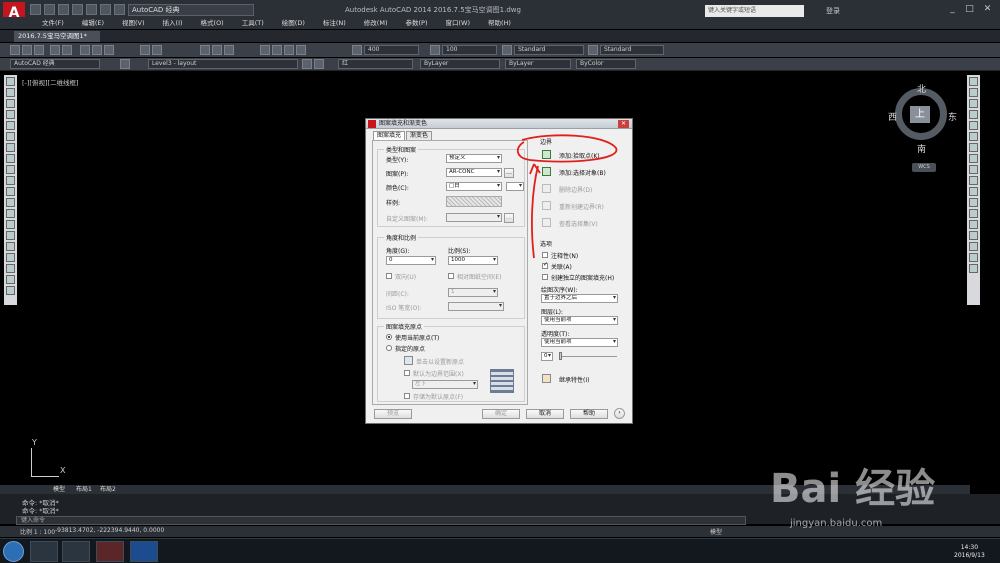  Describe the element at coordinates (97, 50) in the screenshot. I see `copy-icon` at that location.